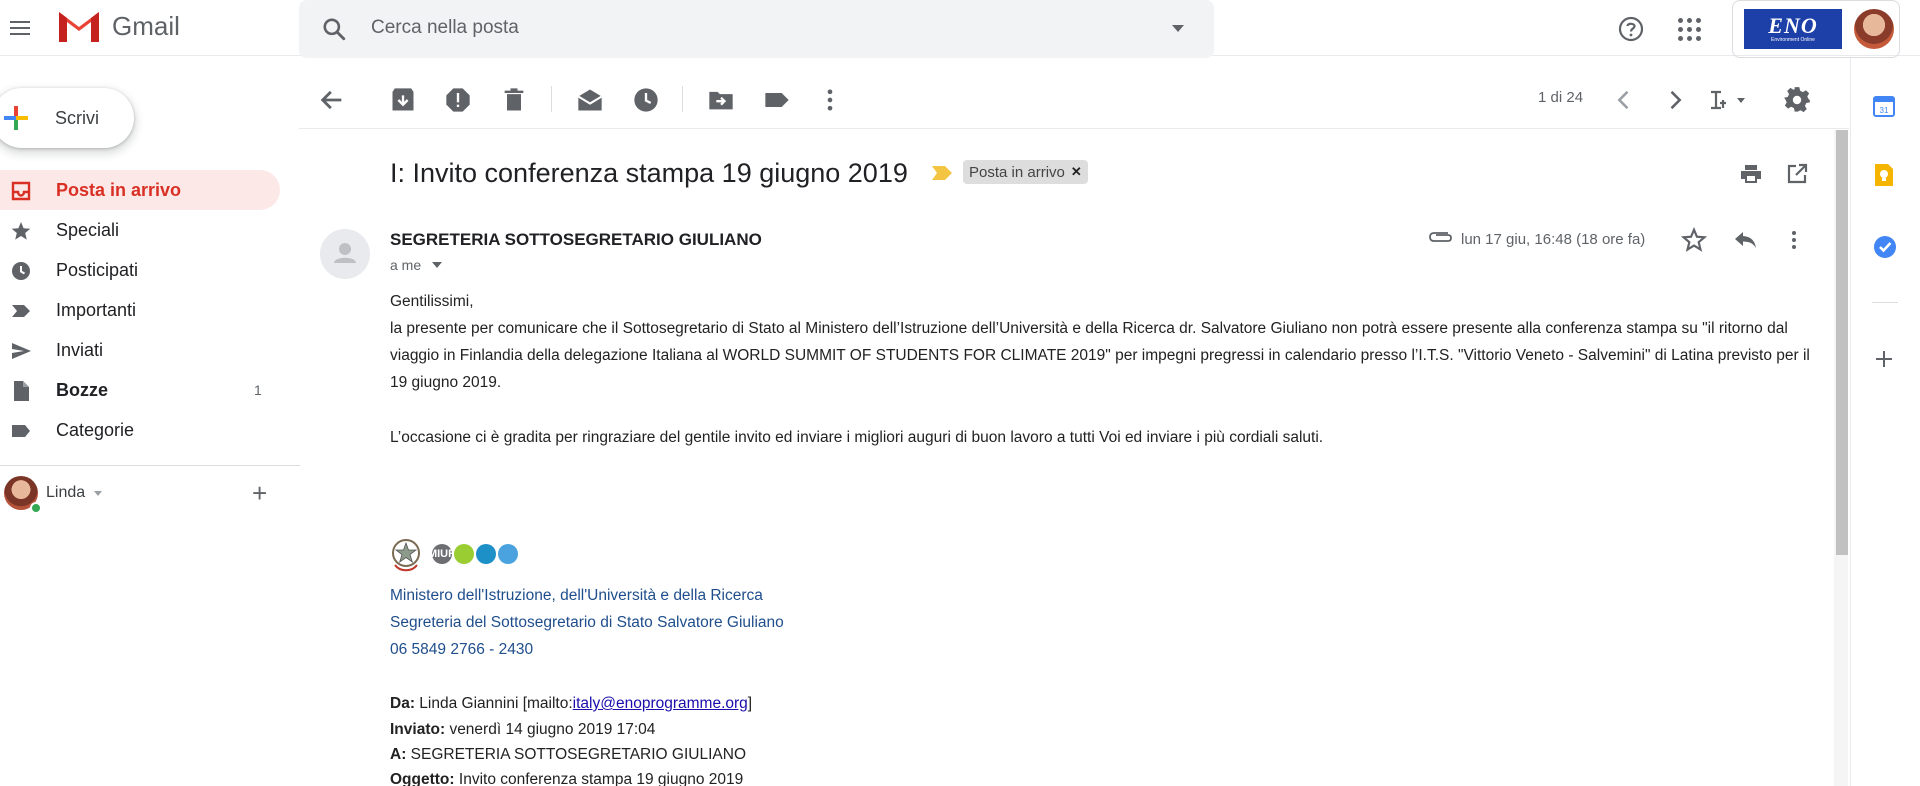  What do you see at coordinates (406, 555) in the screenshot?
I see `republic-emblem-icon` at bounding box center [406, 555].